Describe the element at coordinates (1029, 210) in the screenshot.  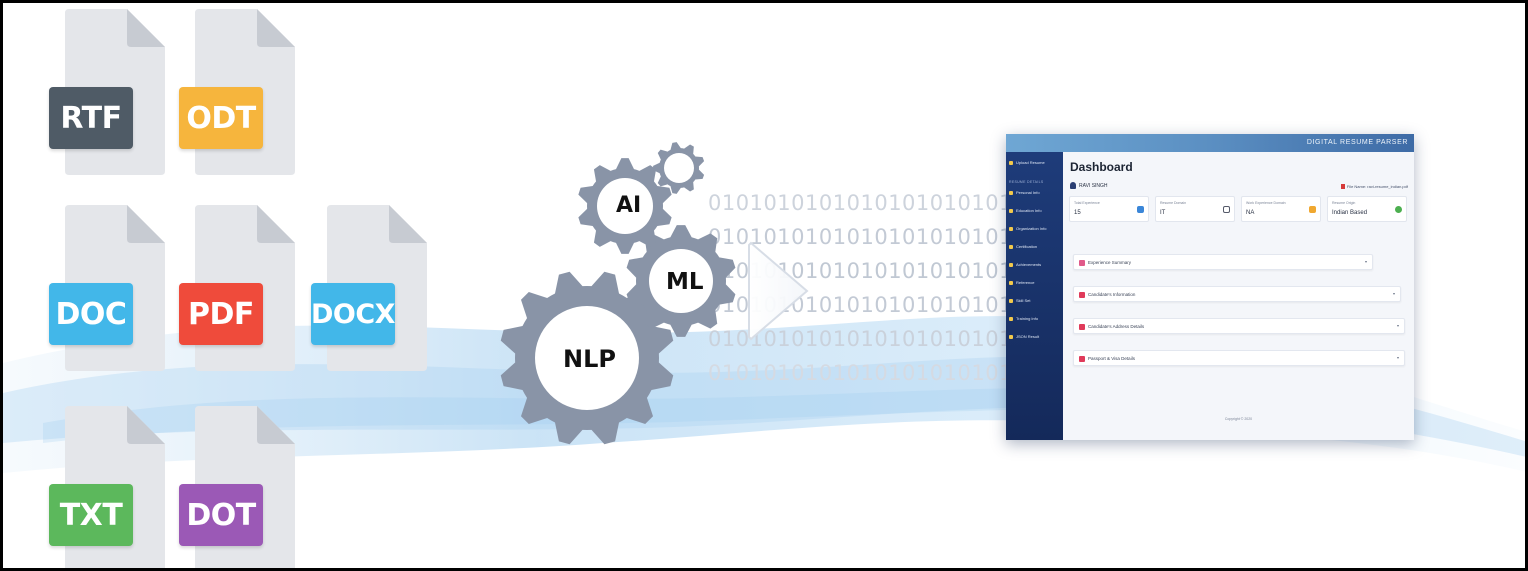
I see `sidebar-item-label: Education Info` at that location.